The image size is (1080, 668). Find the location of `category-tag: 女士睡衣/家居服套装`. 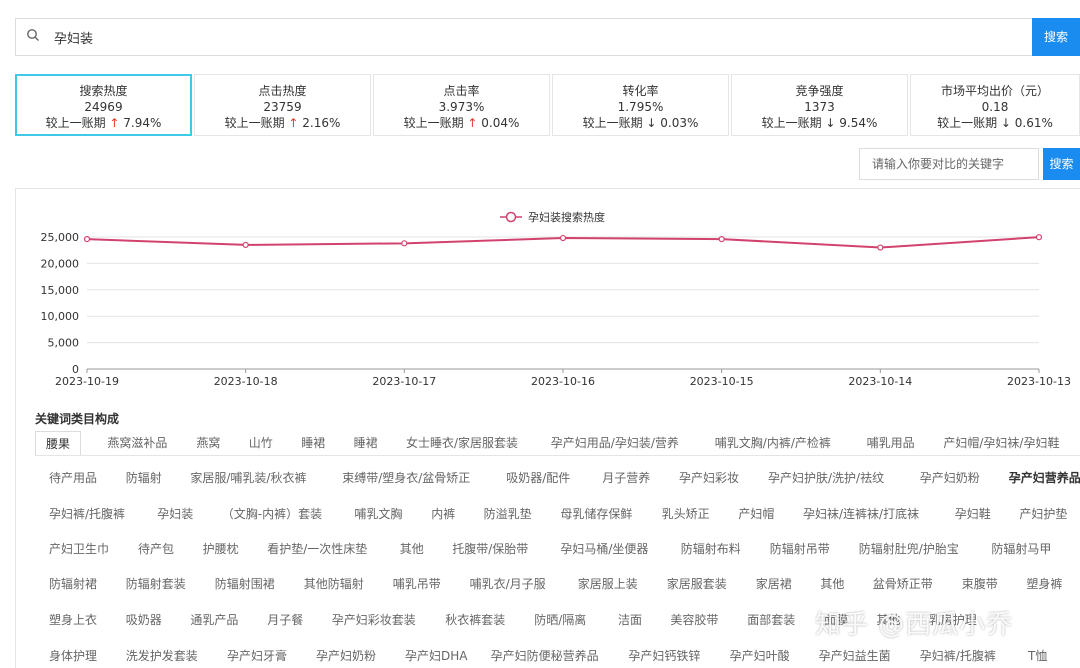

category-tag: 女士睡衣/家居服套装 is located at coordinates (462, 443).